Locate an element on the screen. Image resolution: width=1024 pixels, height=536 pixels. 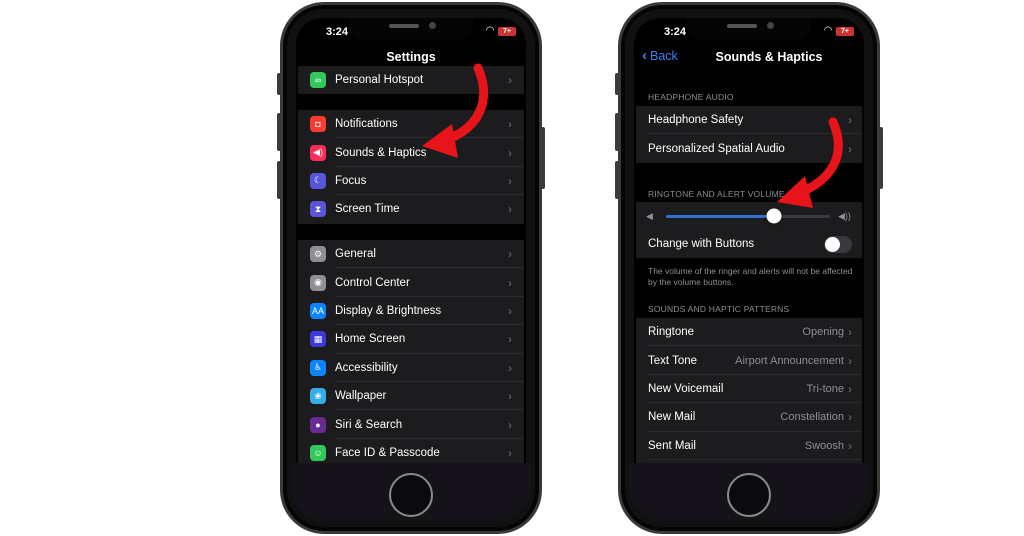
volume-fill is located at coordinates (720, 216).